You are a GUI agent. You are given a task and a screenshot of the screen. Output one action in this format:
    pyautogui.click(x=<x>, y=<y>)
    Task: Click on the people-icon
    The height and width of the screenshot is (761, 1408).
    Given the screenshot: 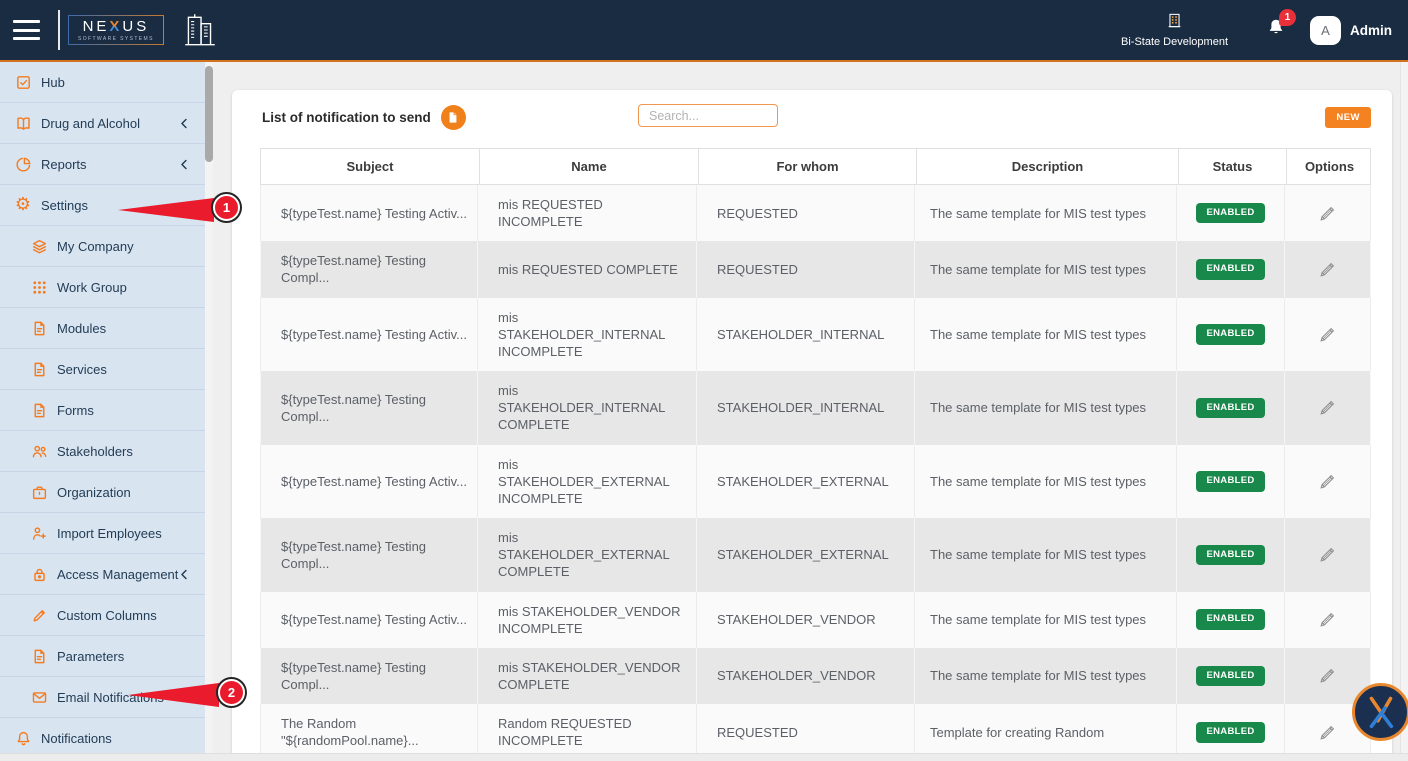 What is the action you would take?
    pyautogui.click(x=39, y=451)
    